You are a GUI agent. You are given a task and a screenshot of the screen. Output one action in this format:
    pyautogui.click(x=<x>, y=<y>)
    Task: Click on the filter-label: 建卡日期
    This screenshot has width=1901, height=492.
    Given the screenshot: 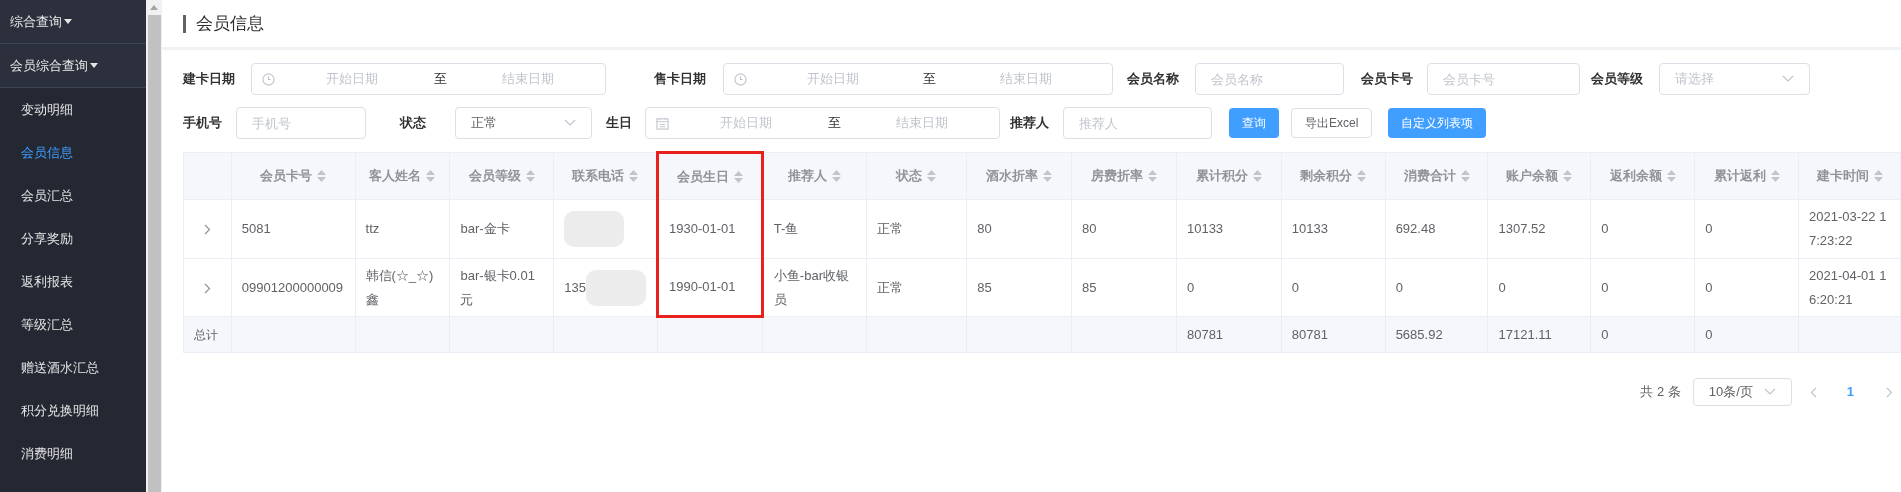 What is the action you would take?
    pyautogui.click(x=209, y=79)
    